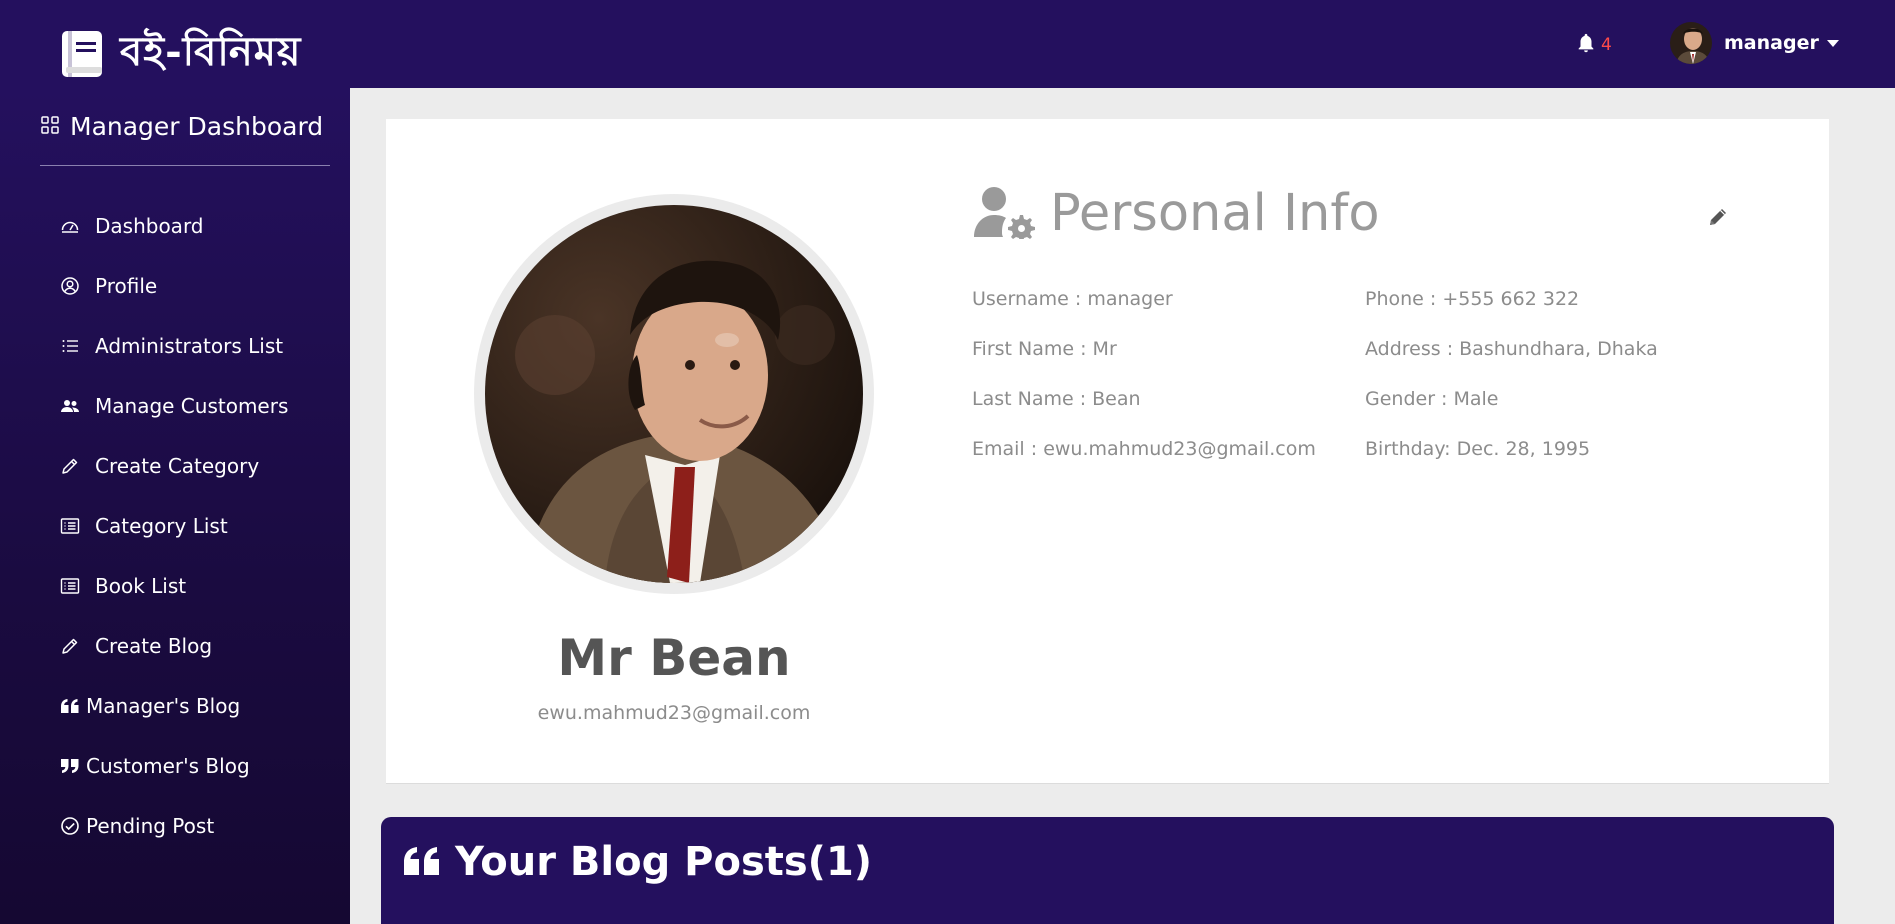 The height and width of the screenshot is (924, 1895). Describe the element at coordinates (1004, 214) in the screenshot. I see `user-gear-icon` at that location.